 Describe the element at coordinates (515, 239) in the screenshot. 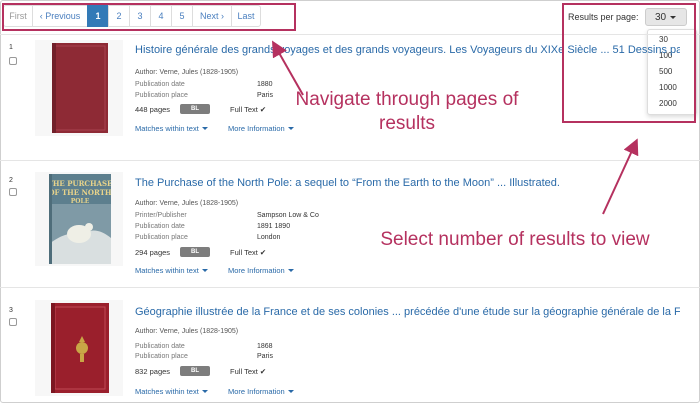

I see `annotation-select: Select number of results to view` at that location.